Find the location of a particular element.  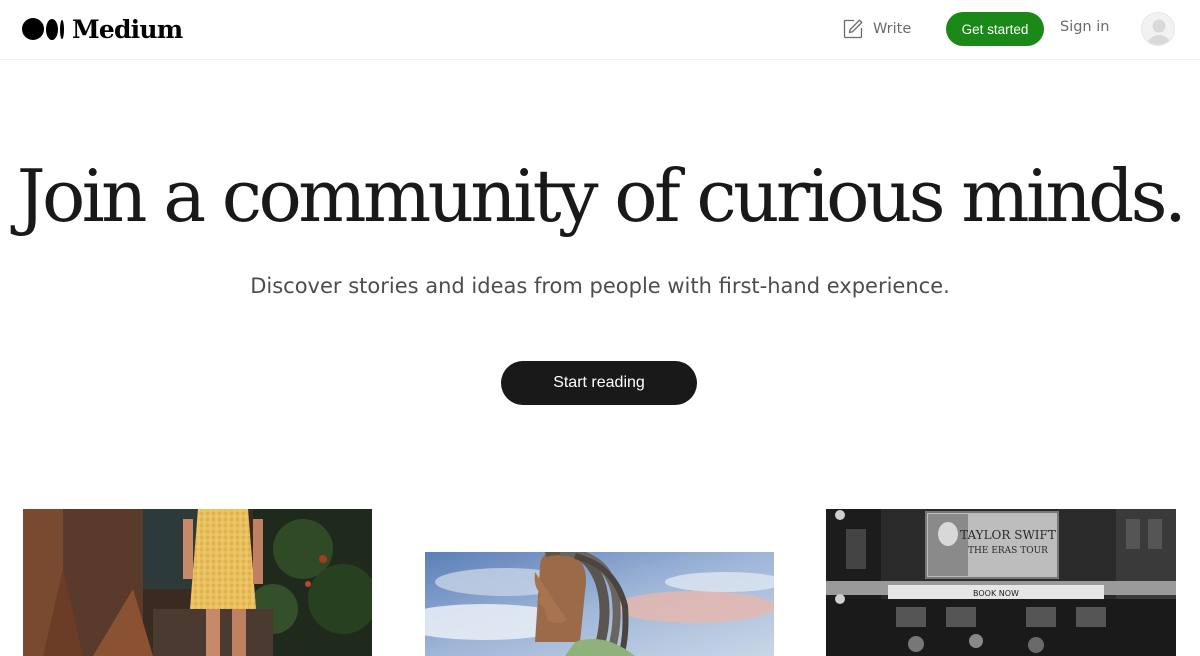

story-image-illustration is located at coordinates (599, 604).